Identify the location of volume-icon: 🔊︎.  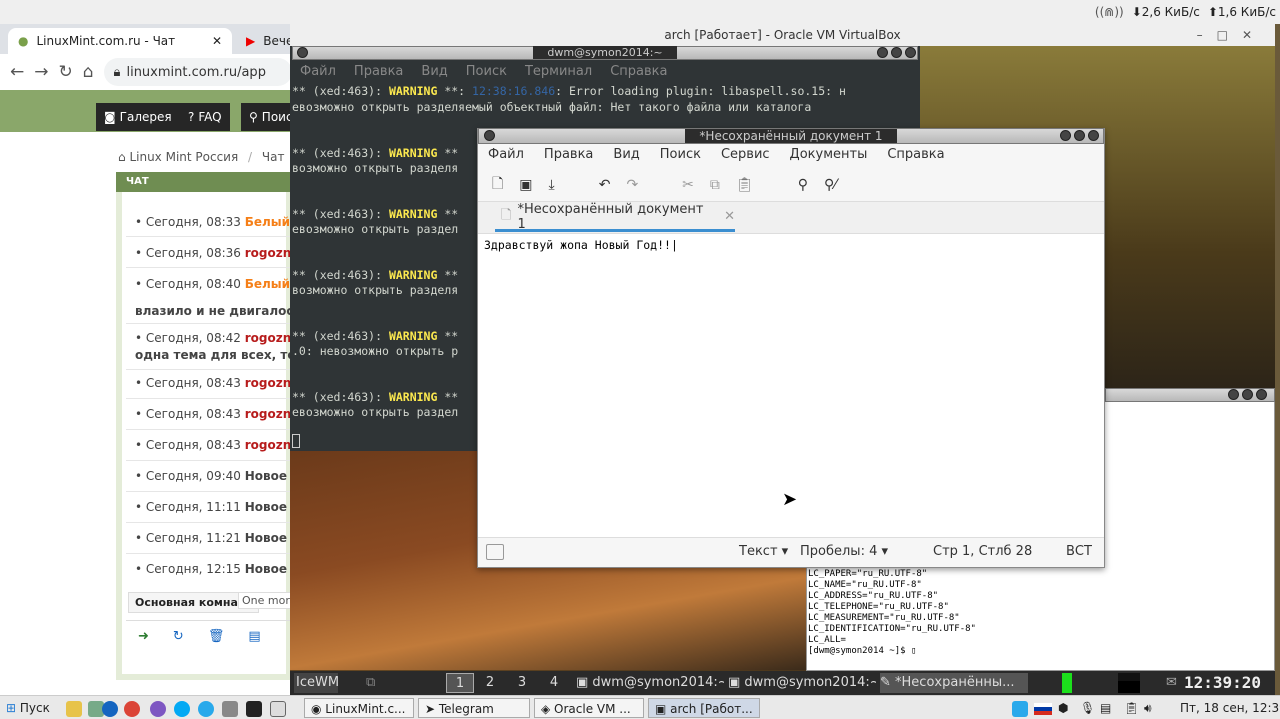
(1148, 708).